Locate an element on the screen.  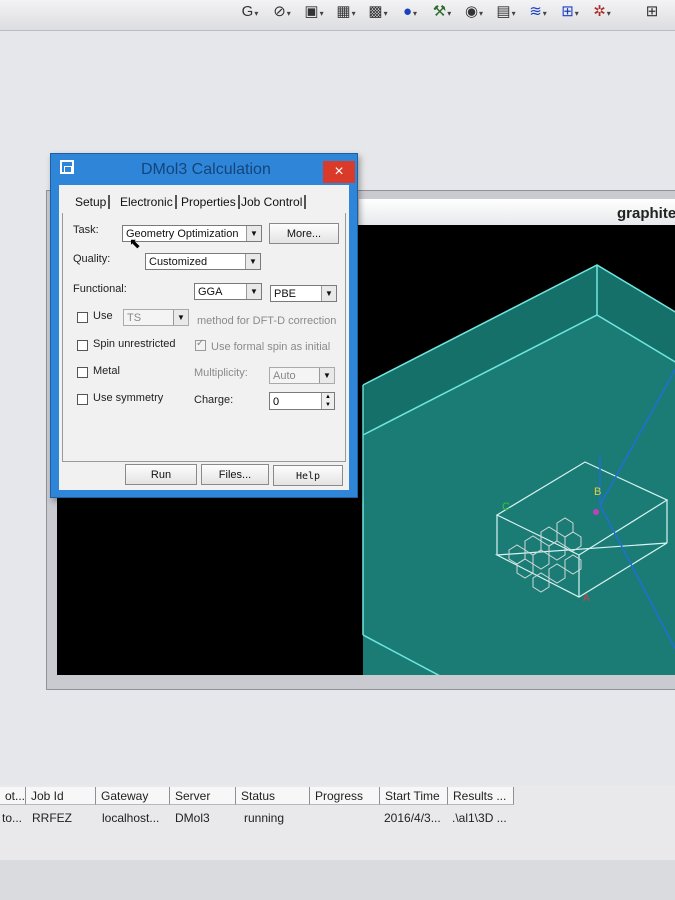
dialog-title: DMol3 Calculation is located at coordinates (206, 169).